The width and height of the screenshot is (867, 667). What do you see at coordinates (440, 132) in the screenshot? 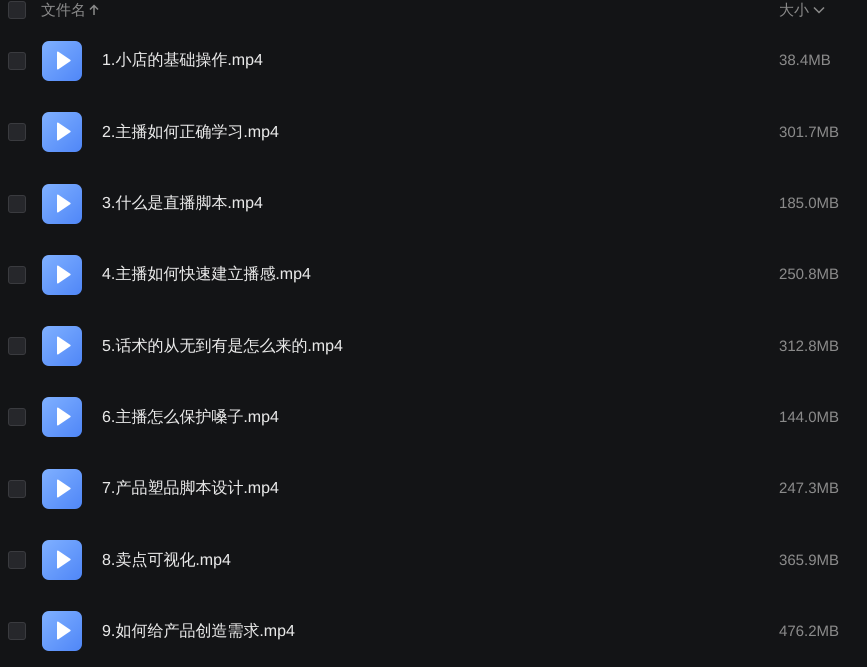
I see `file-name: 2.主播如何正确学习.mp4` at bounding box center [440, 132].